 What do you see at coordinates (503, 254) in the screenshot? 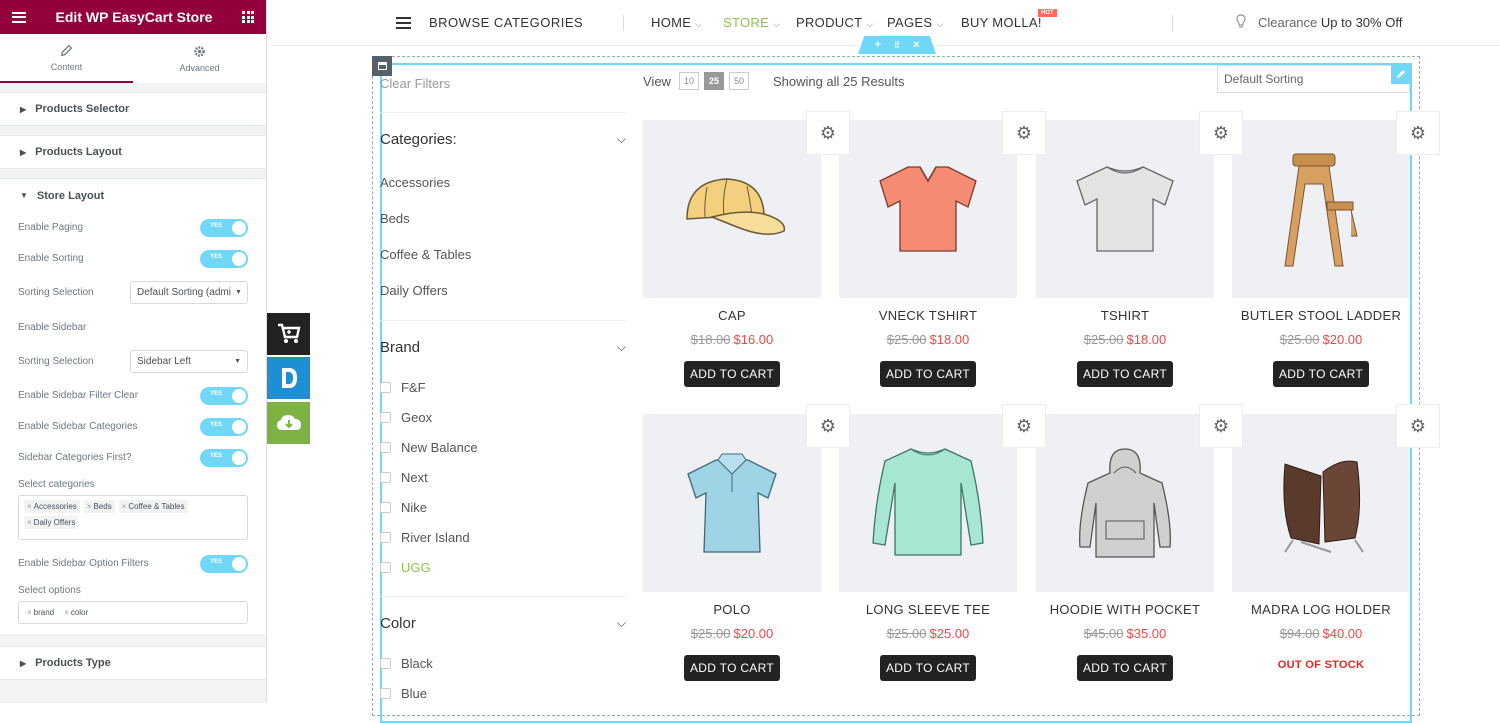
I see `category-link: Coffee & Tables` at bounding box center [503, 254].